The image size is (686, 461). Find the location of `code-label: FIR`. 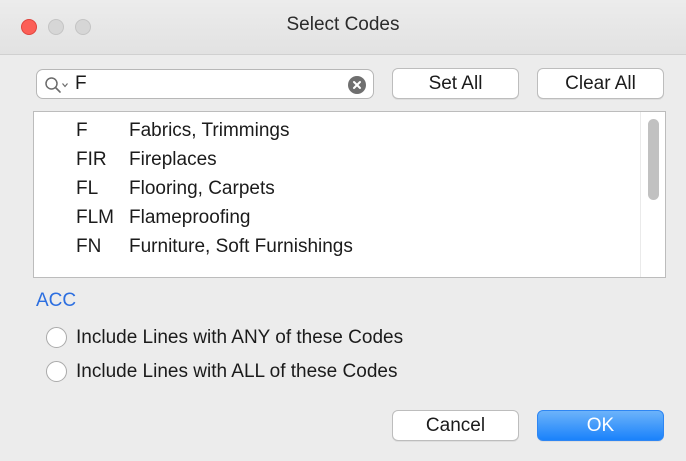

code-label: FIR is located at coordinates (91, 159).